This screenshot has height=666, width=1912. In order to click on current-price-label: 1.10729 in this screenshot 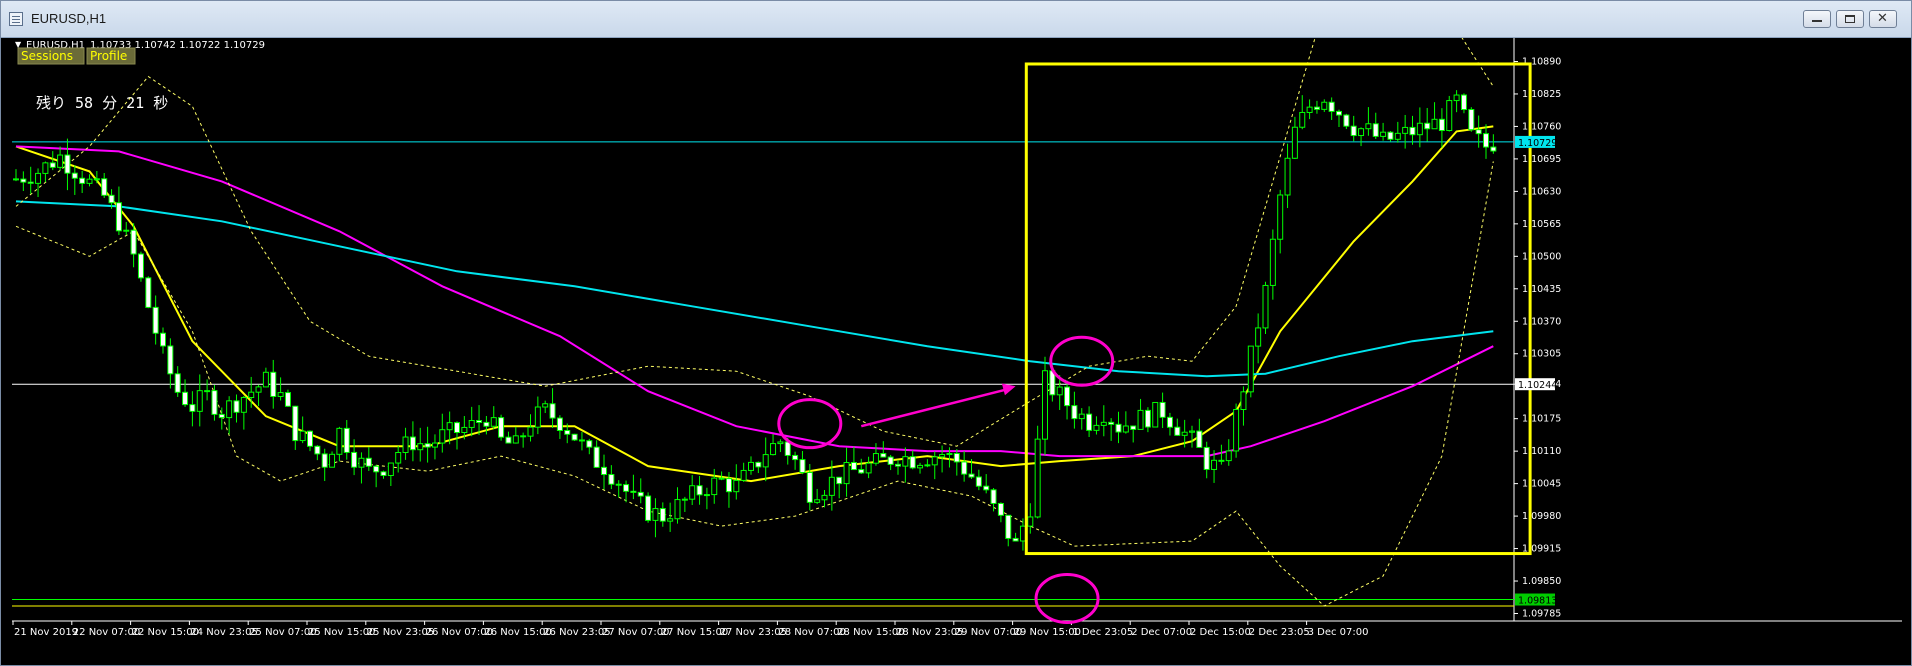, I will do `click(1537, 143)`.